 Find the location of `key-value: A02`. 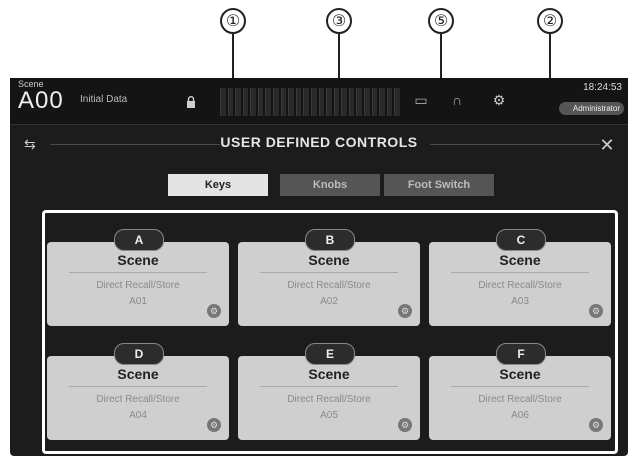

key-value: A02 is located at coordinates (329, 301).